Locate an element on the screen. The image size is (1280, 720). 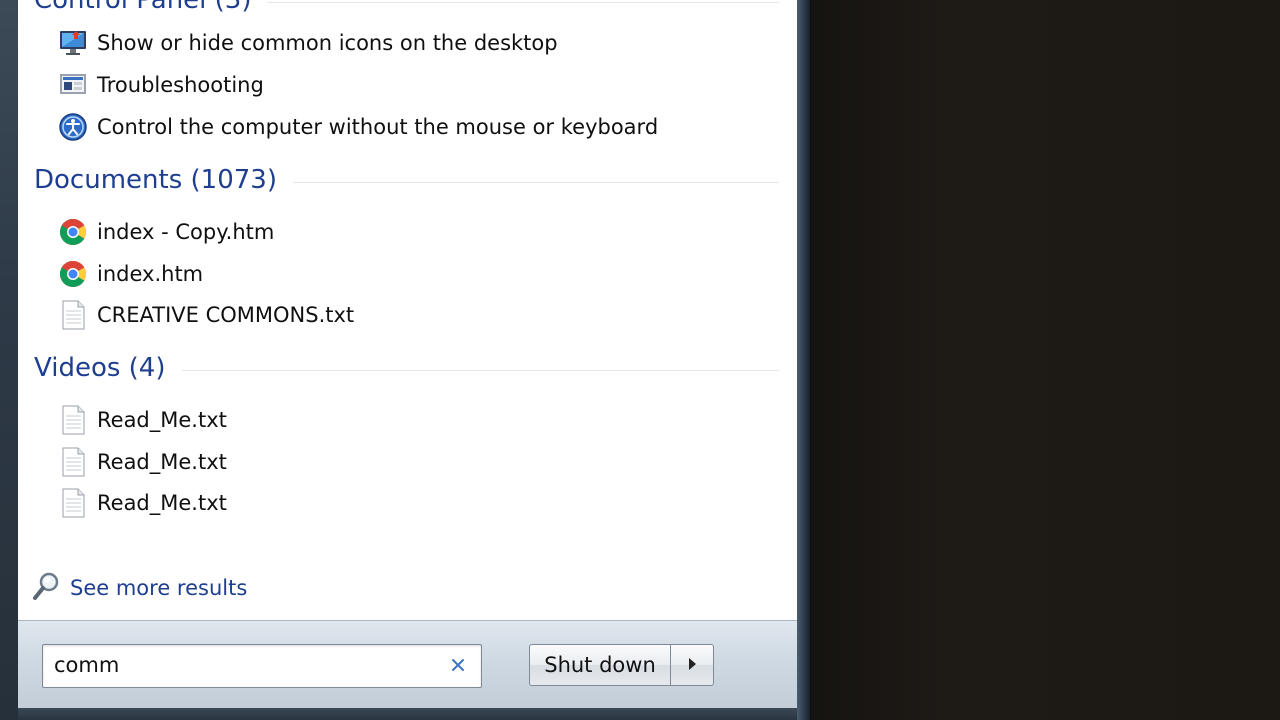
see-more-results-label: See more results is located at coordinates (159, 588).